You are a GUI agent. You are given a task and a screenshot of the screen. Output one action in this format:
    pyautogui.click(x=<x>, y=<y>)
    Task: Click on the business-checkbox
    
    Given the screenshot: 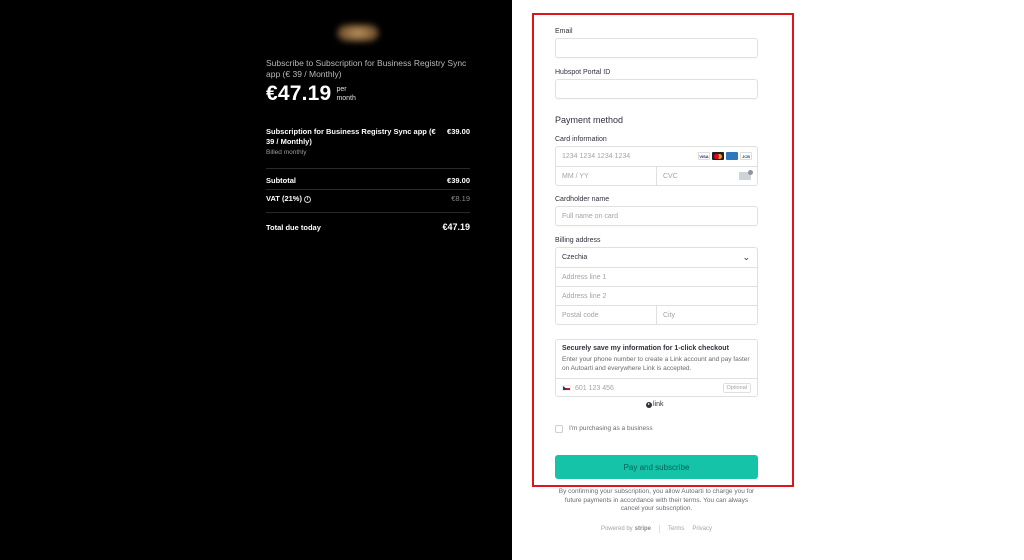 What is the action you would take?
    pyautogui.click(x=559, y=429)
    